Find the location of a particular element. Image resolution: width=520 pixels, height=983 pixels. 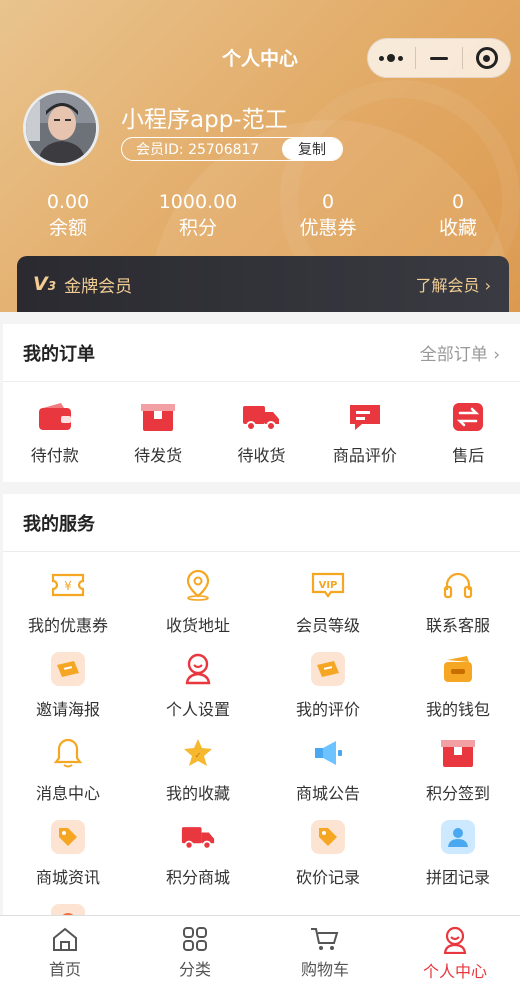

services-header: 我的服务 is located at coordinates (261, 523).